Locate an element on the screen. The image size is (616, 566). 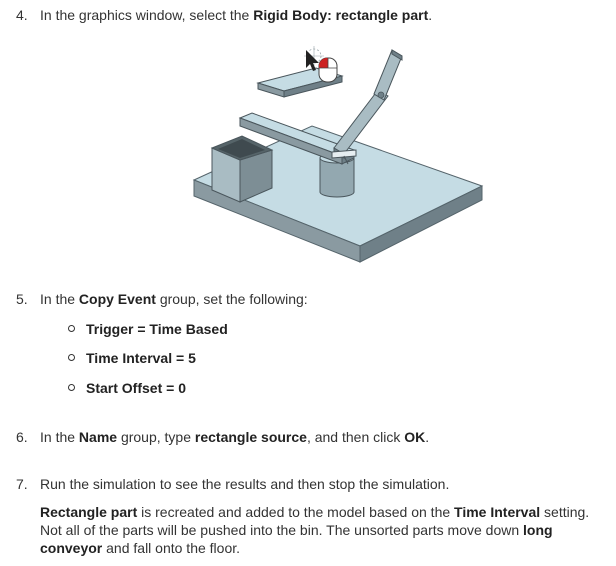
setting-text: Start Offset = 0 is located at coordinates (136, 388).